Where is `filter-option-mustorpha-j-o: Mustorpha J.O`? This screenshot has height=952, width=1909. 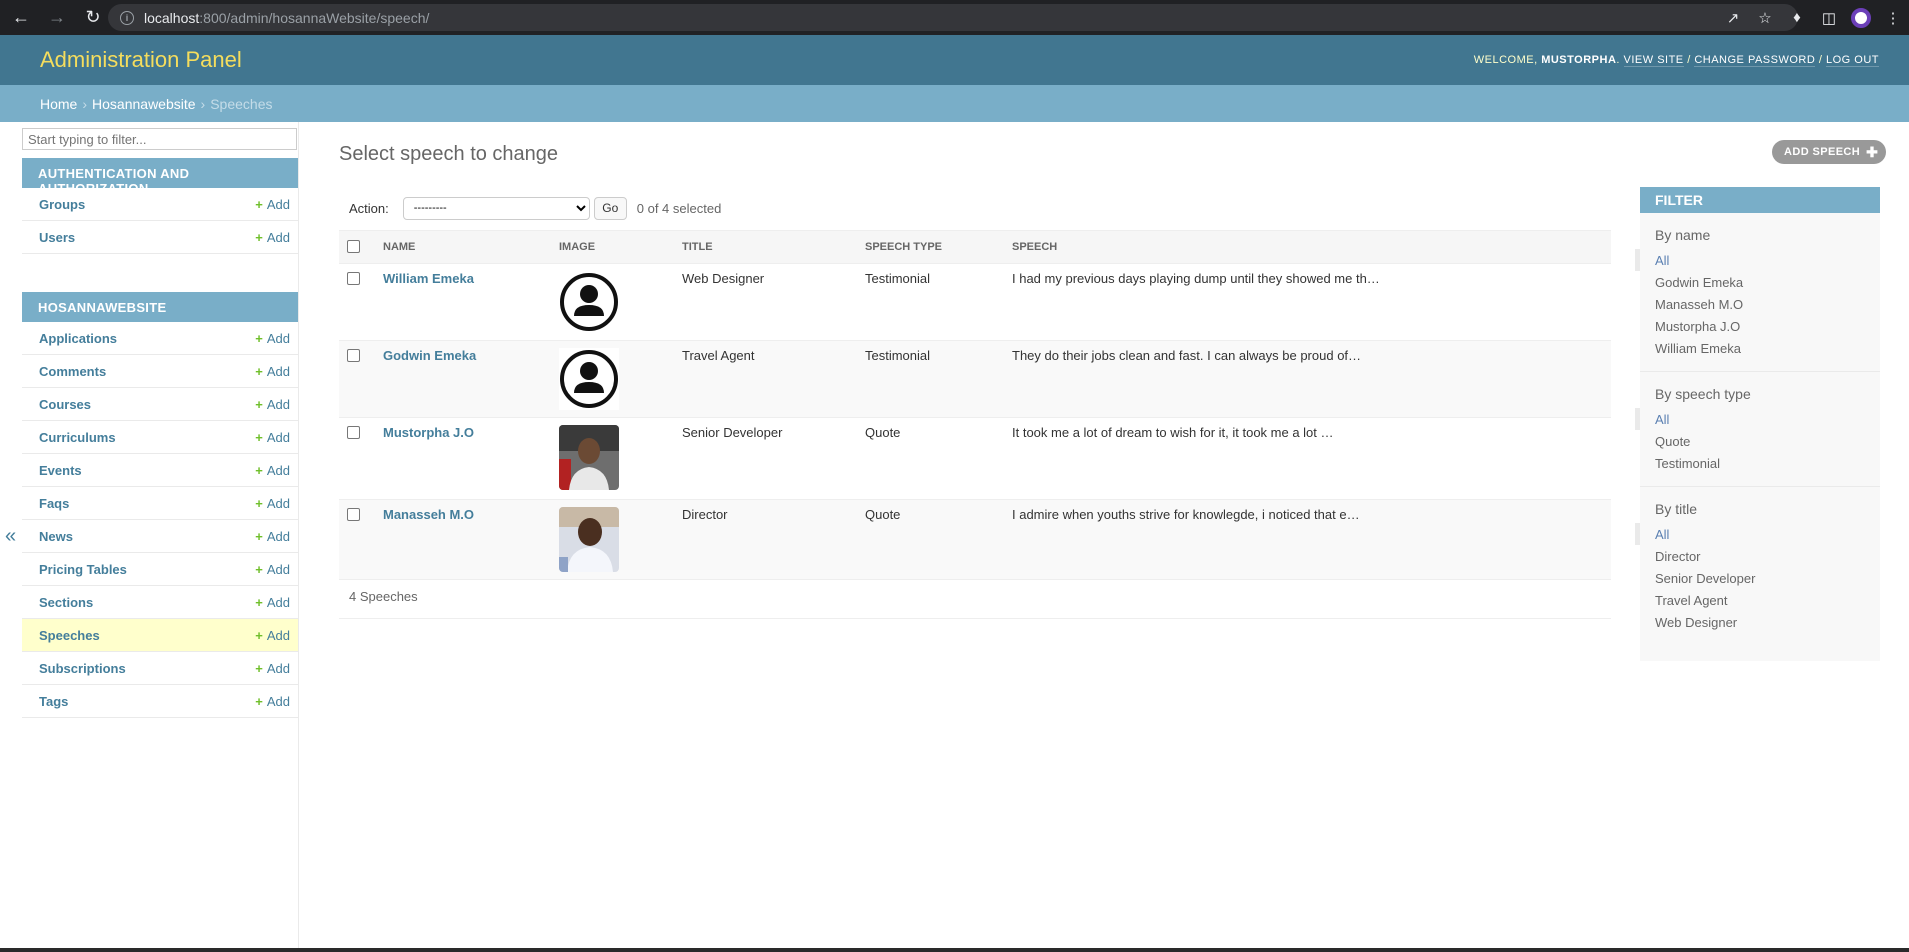
filter-option-mustorpha-j-o: Mustorpha J.O is located at coordinates (1757, 326).